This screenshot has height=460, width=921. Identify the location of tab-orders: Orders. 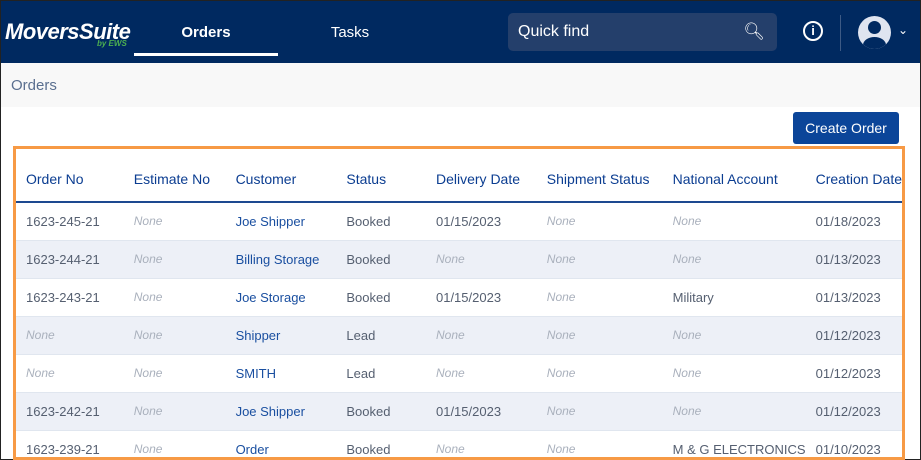
(206, 28).